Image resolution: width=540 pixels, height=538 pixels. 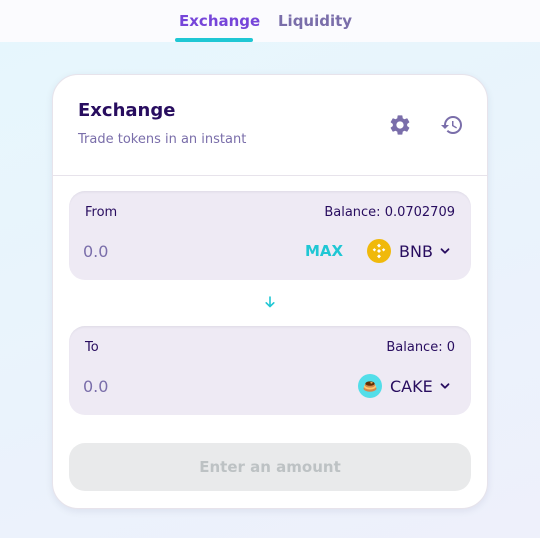 What do you see at coordinates (389, 212) in the screenshot?
I see `from-balance: Balance: 0.0702709` at bounding box center [389, 212].